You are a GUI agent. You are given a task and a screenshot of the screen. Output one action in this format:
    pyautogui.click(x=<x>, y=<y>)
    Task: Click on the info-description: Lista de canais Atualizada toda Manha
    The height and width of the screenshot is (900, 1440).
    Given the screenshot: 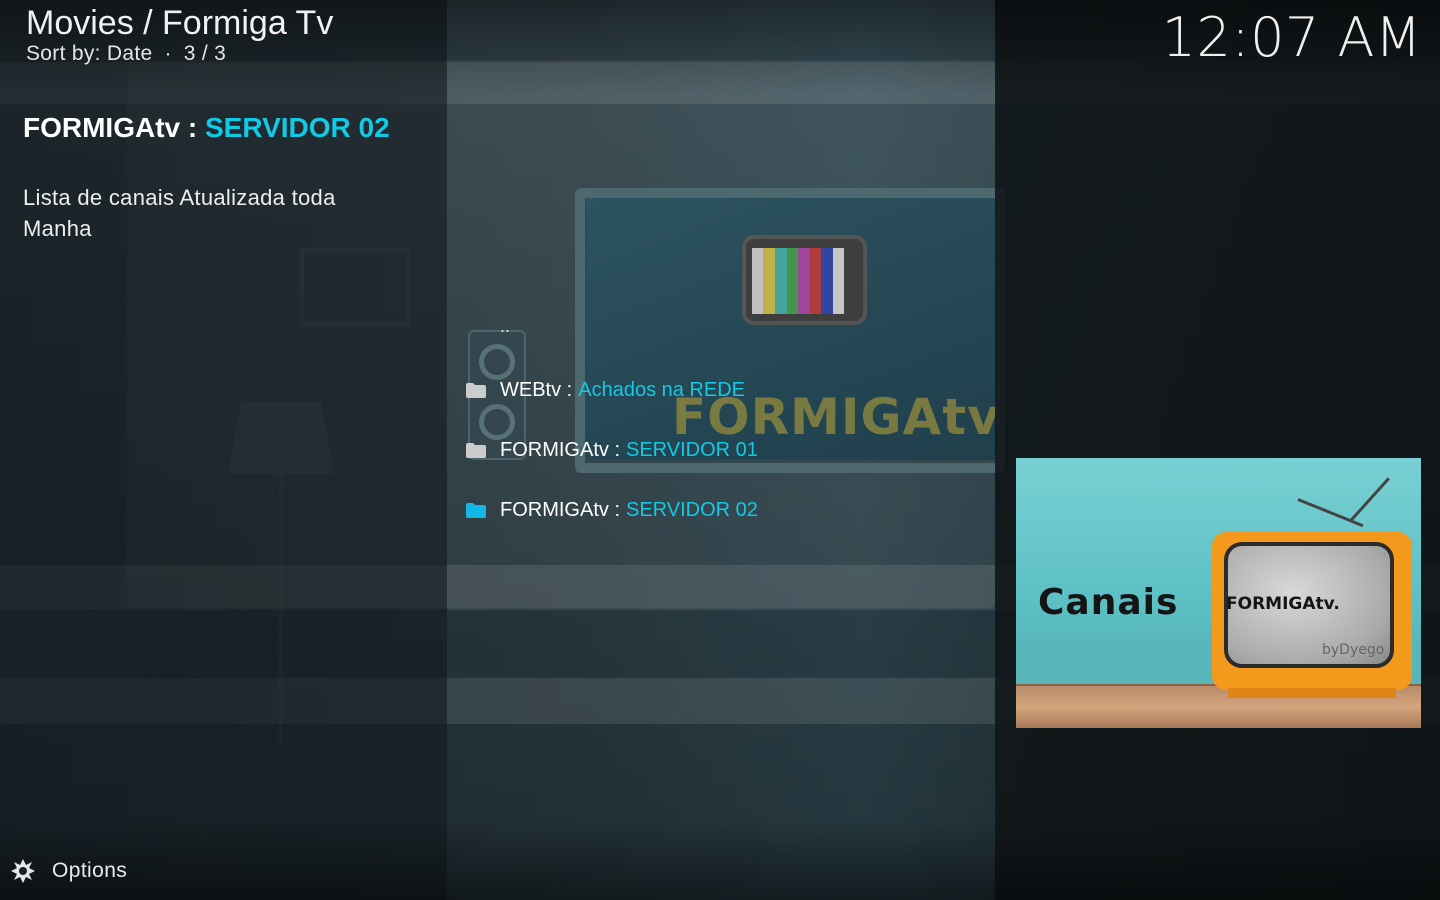 What is the action you would take?
    pyautogui.click(x=179, y=213)
    